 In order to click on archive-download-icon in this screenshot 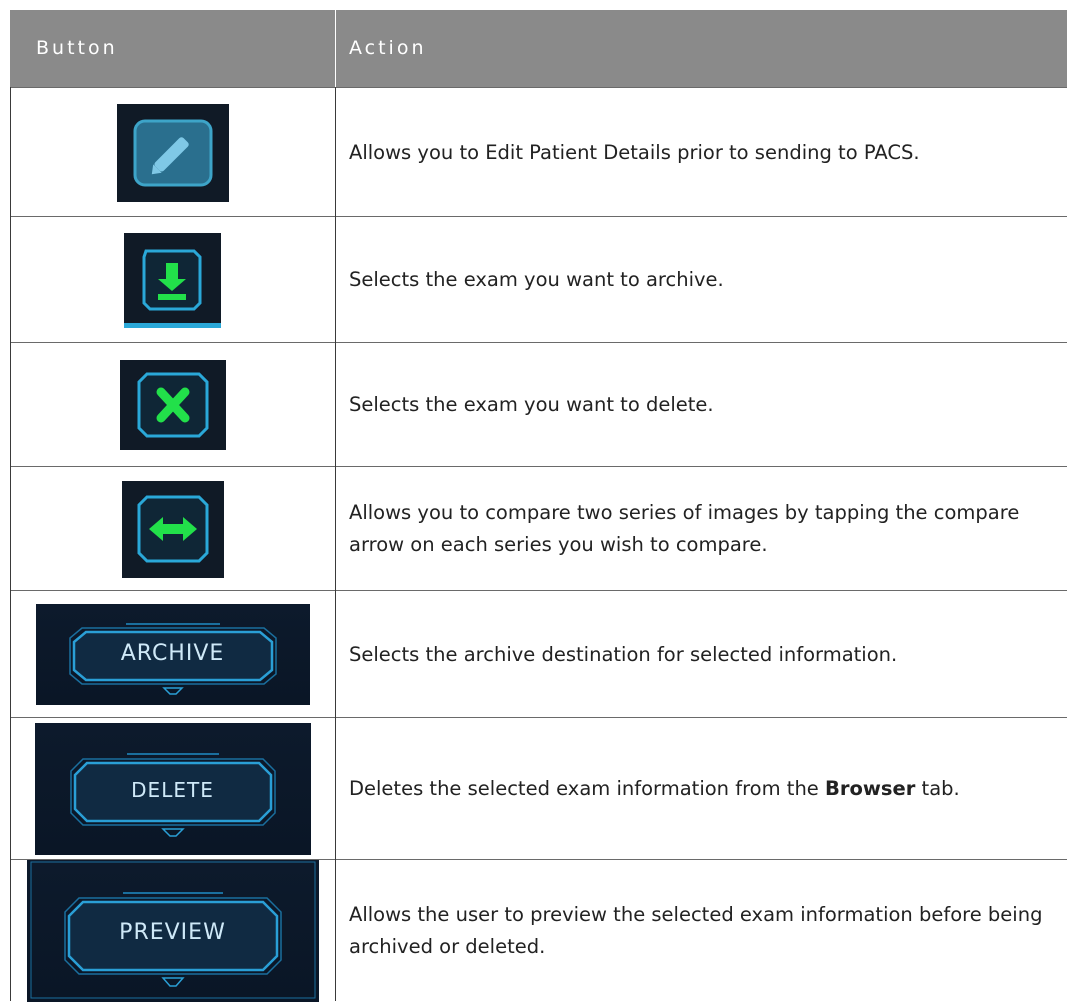, I will do `click(172, 280)`.